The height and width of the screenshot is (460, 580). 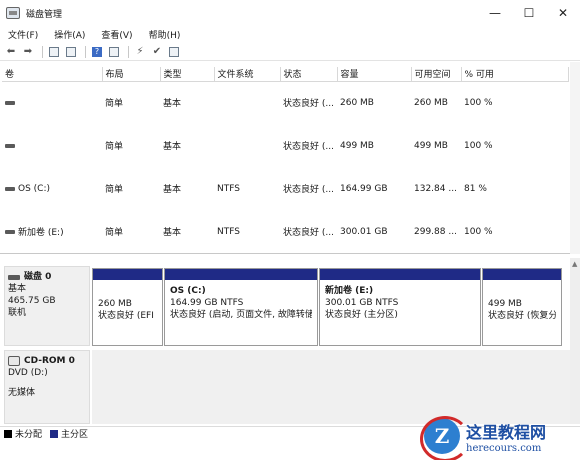 What do you see at coordinates (47, 387) in the screenshot?
I see `cdrom-0-info: CD-ROM 0 DVD (D:) 无媒体` at bounding box center [47, 387].